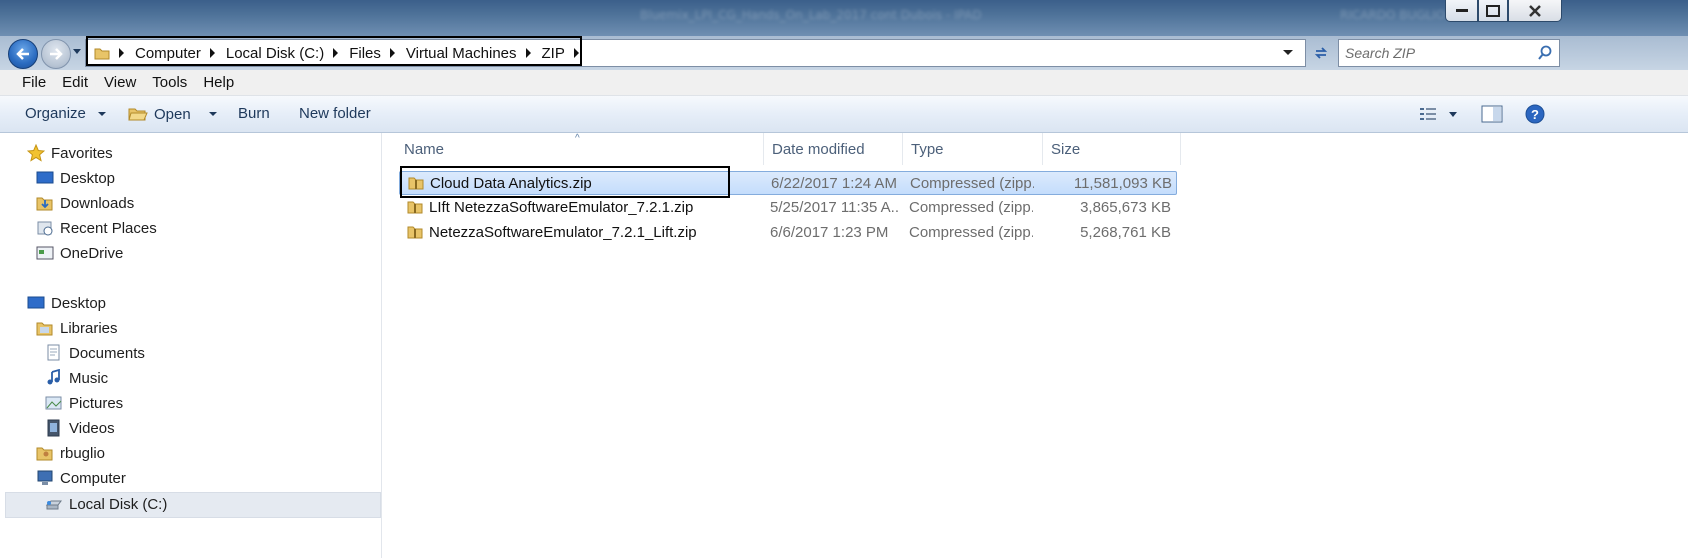  I want to click on pictures-icon, so click(53, 403).